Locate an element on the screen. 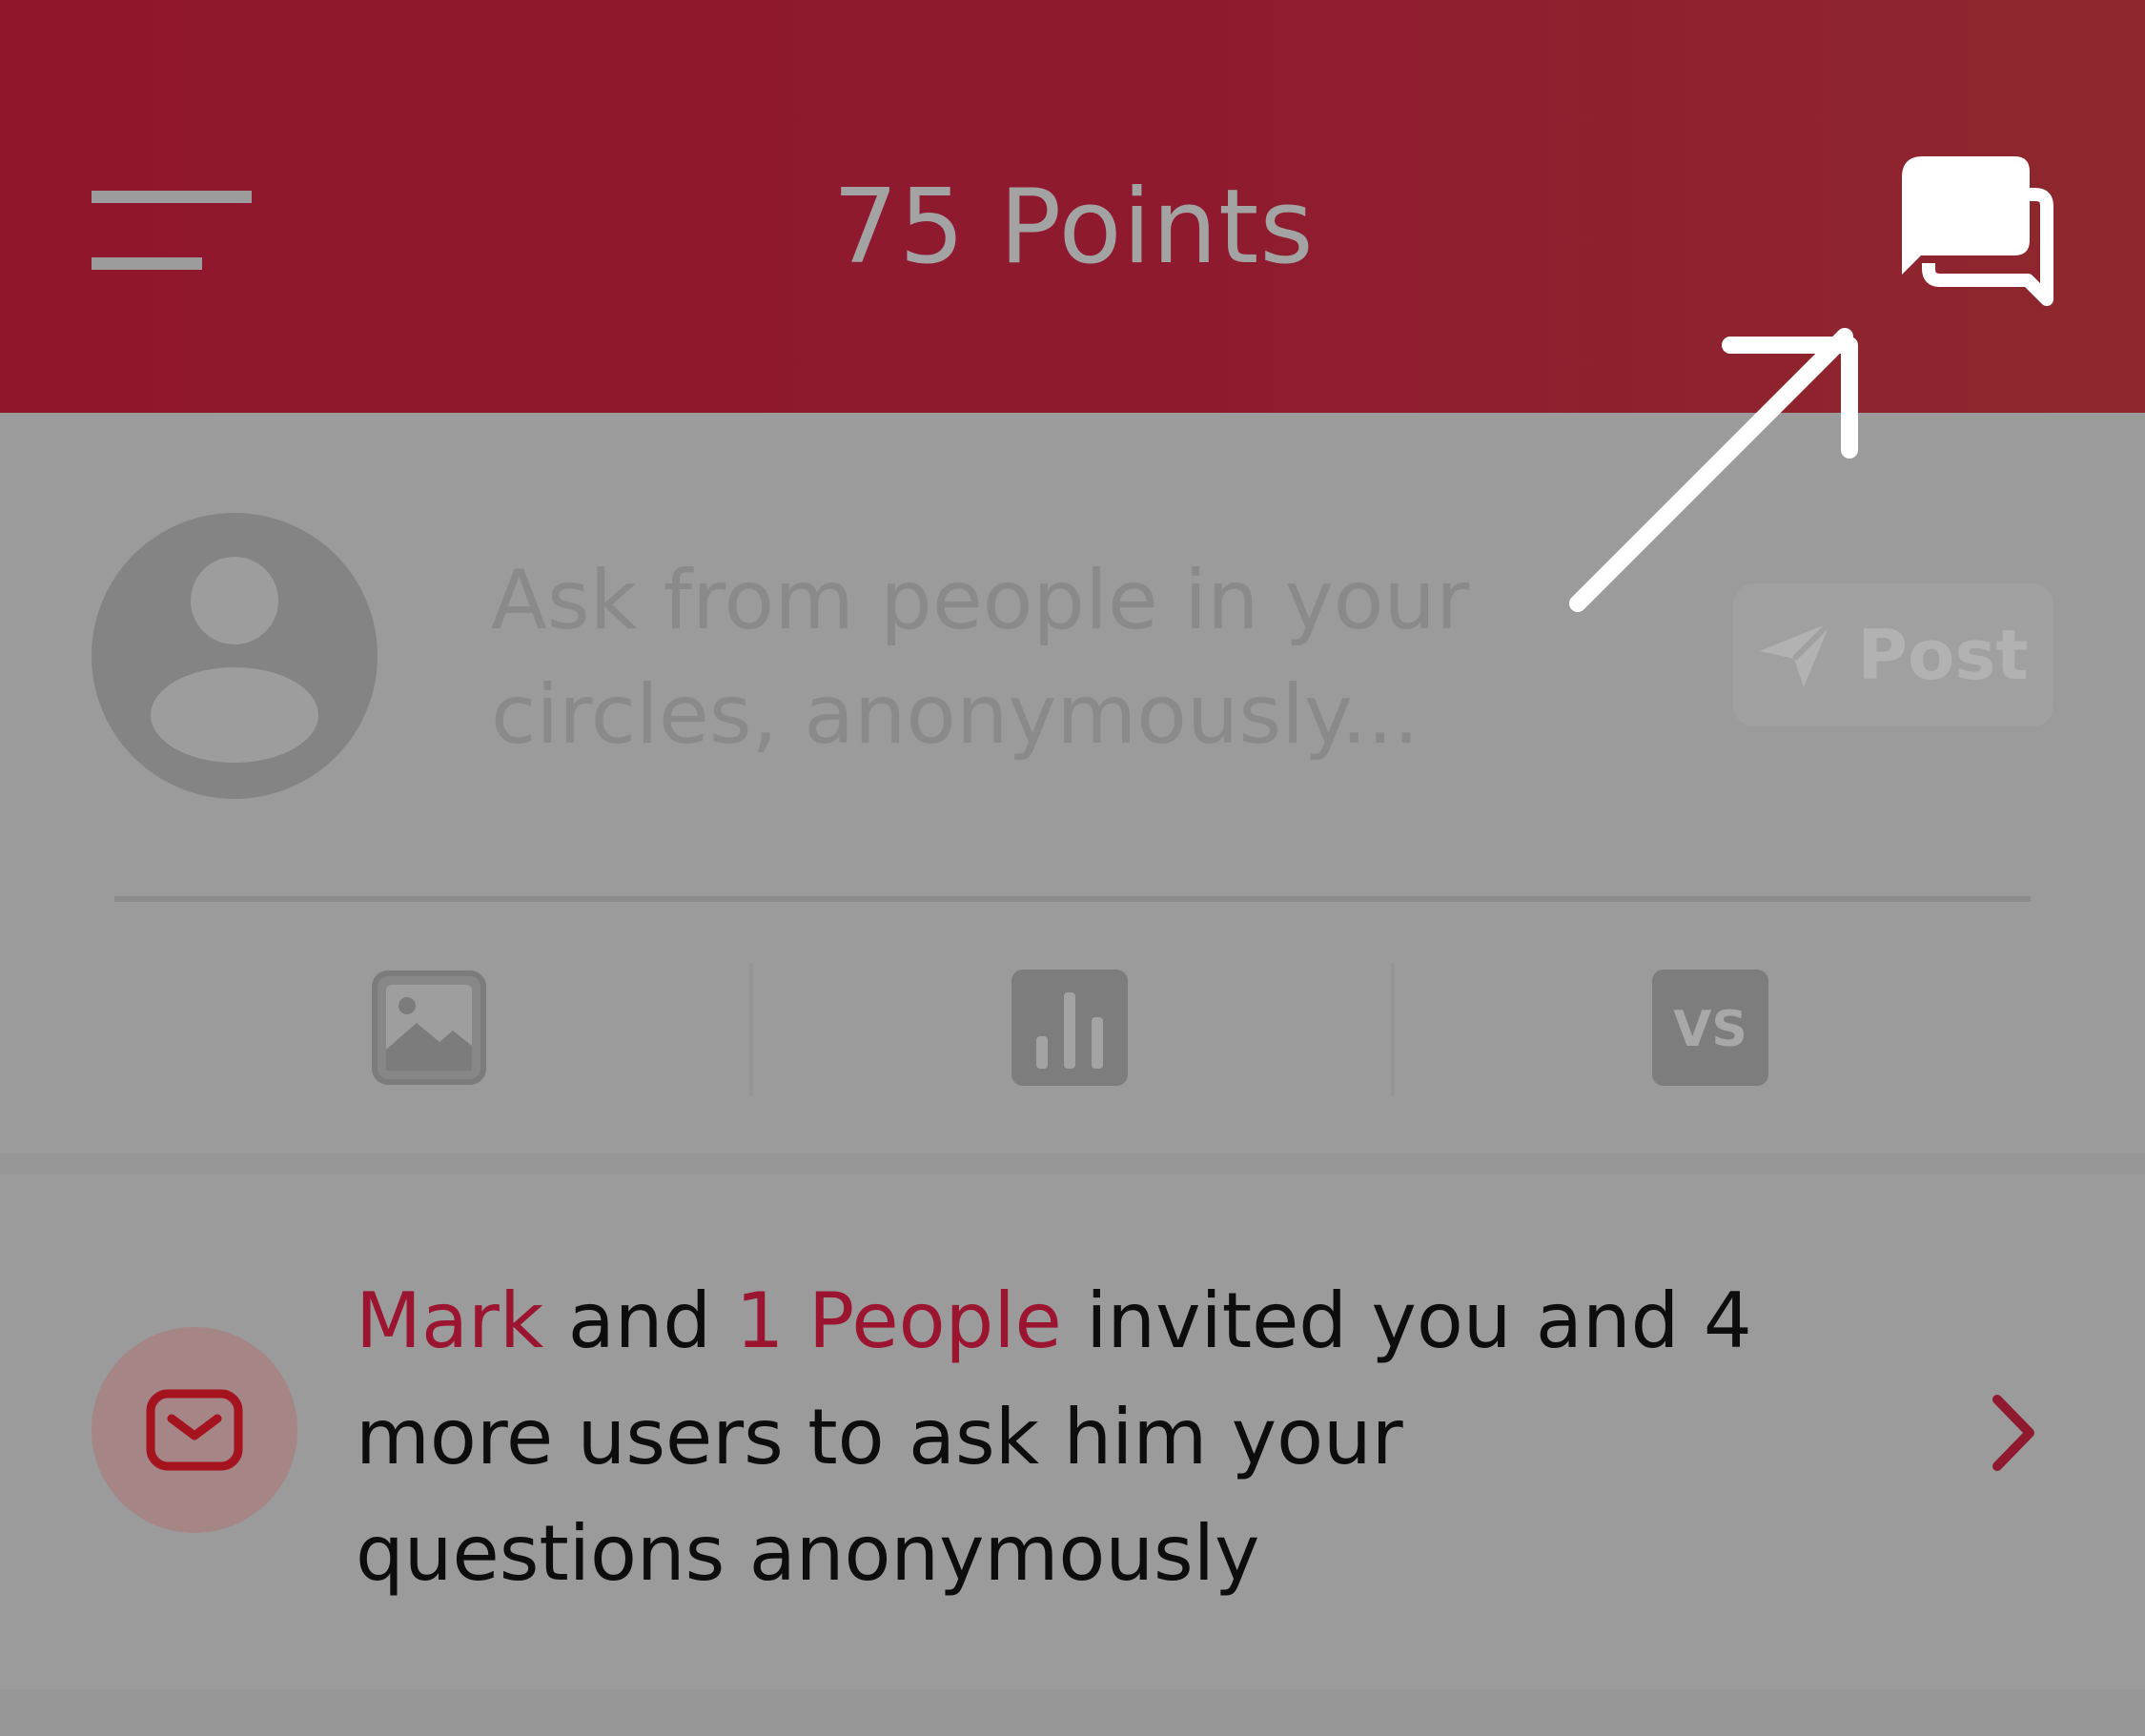 The height and width of the screenshot is (1736, 2145). image-icon is located at coordinates (429, 1027).